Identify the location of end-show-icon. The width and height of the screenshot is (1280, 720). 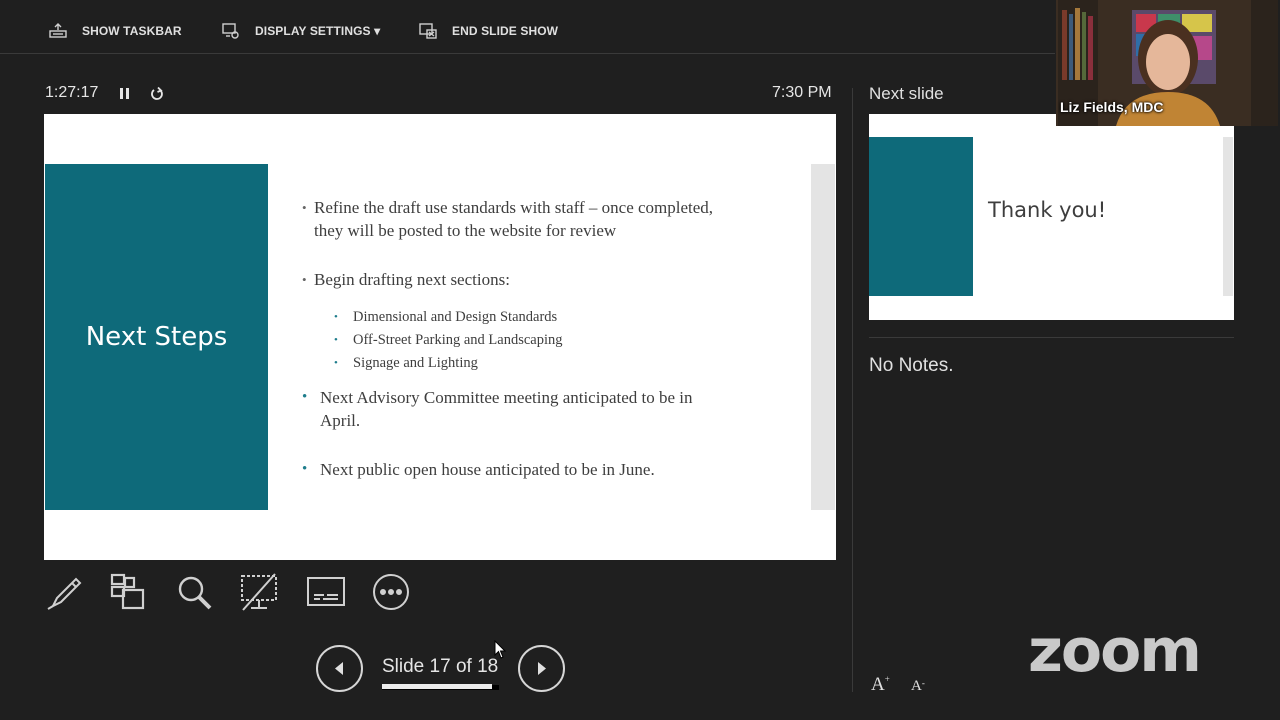
(428, 31).